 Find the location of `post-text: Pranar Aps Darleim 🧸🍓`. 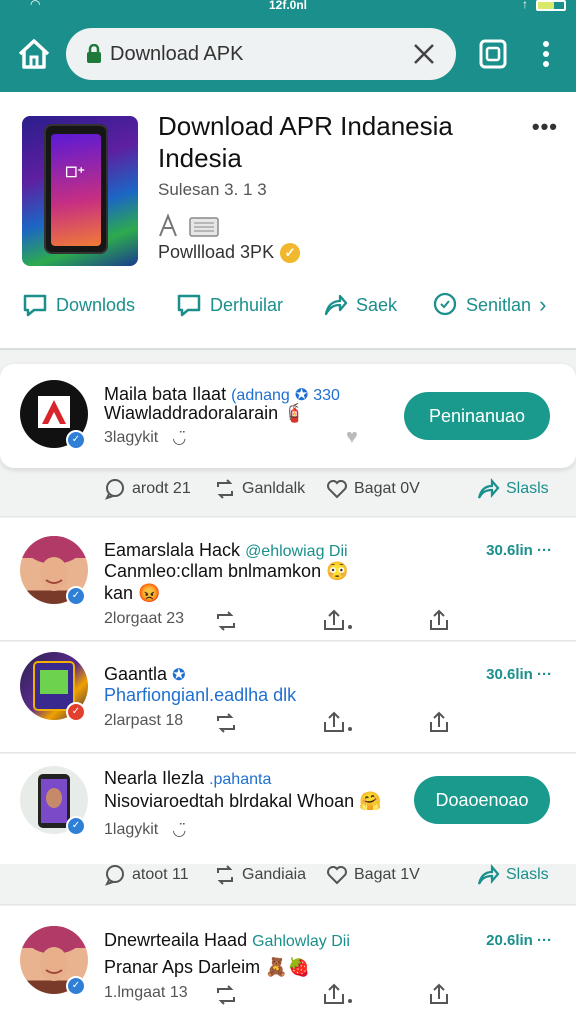

post-text: Pranar Aps Darleim 🧸🍓 is located at coordinates (207, 967).